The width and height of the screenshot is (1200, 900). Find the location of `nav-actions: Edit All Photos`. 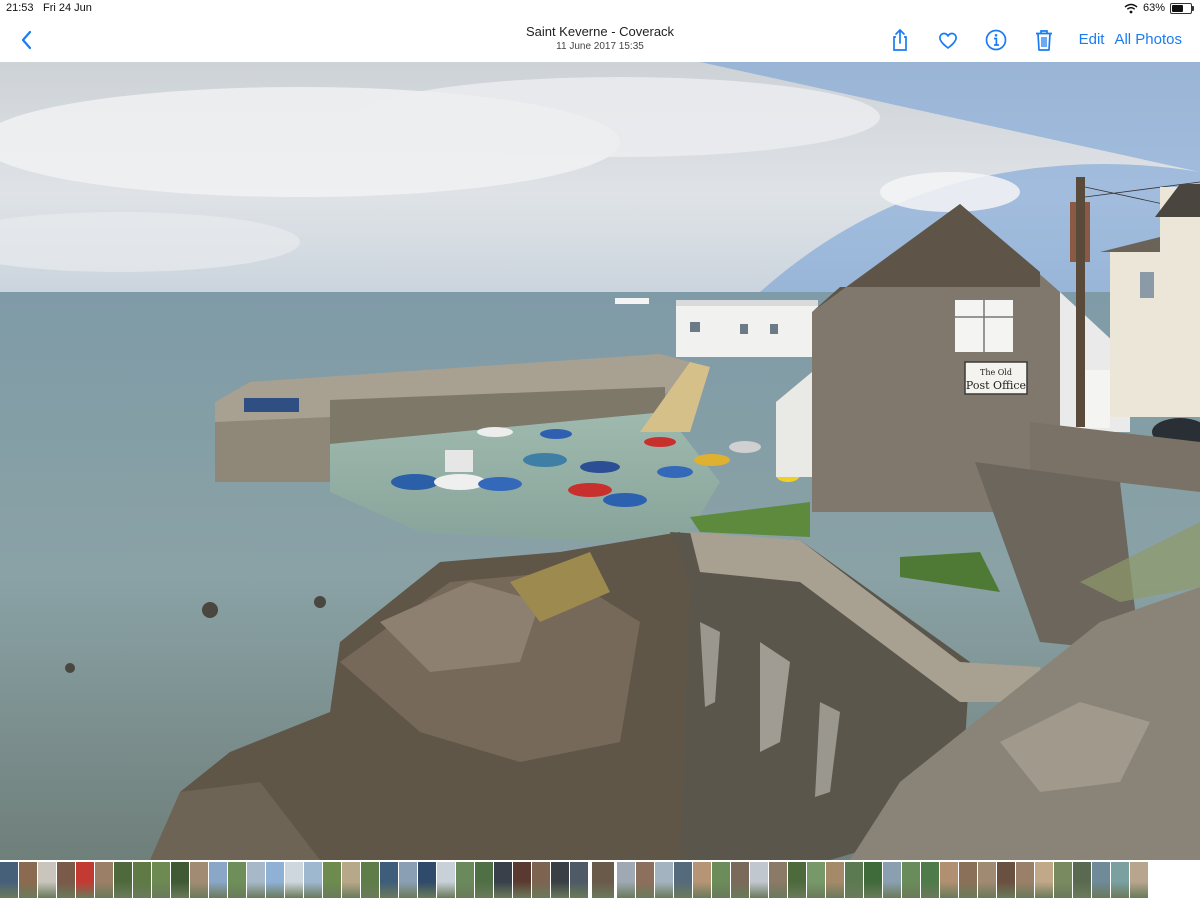

nav-actions: Edit All Photos is located at coordinates (1034, 40).